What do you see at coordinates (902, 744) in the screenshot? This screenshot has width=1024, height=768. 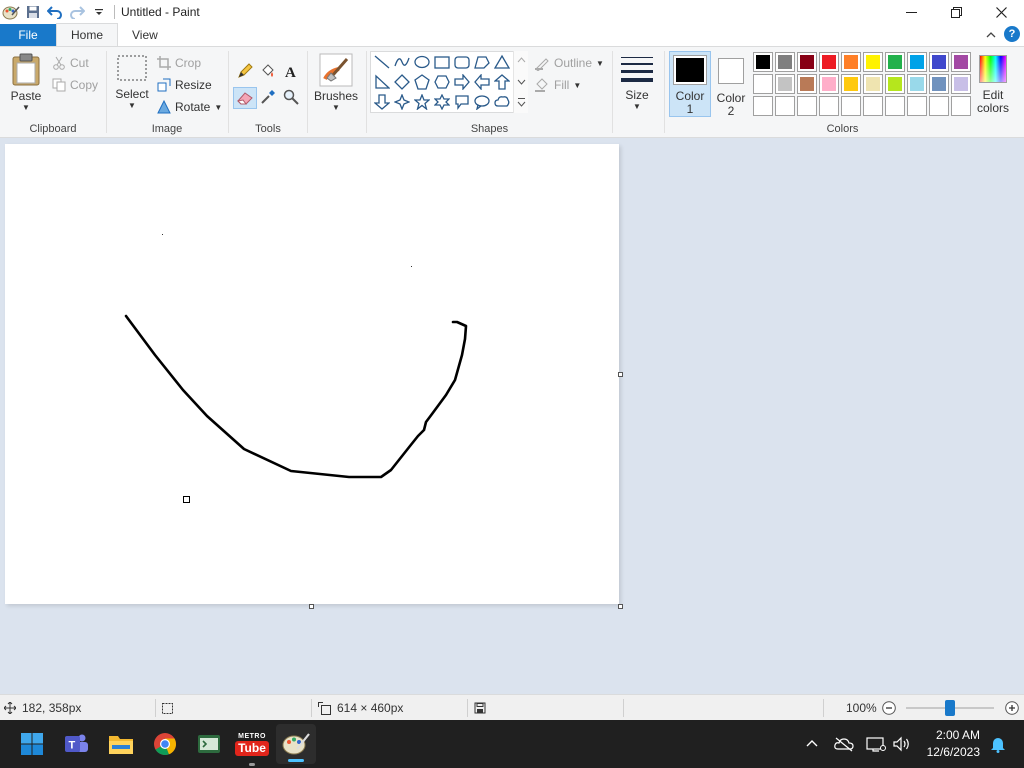 I see `volume-icon` at bounding box center [902, 744].